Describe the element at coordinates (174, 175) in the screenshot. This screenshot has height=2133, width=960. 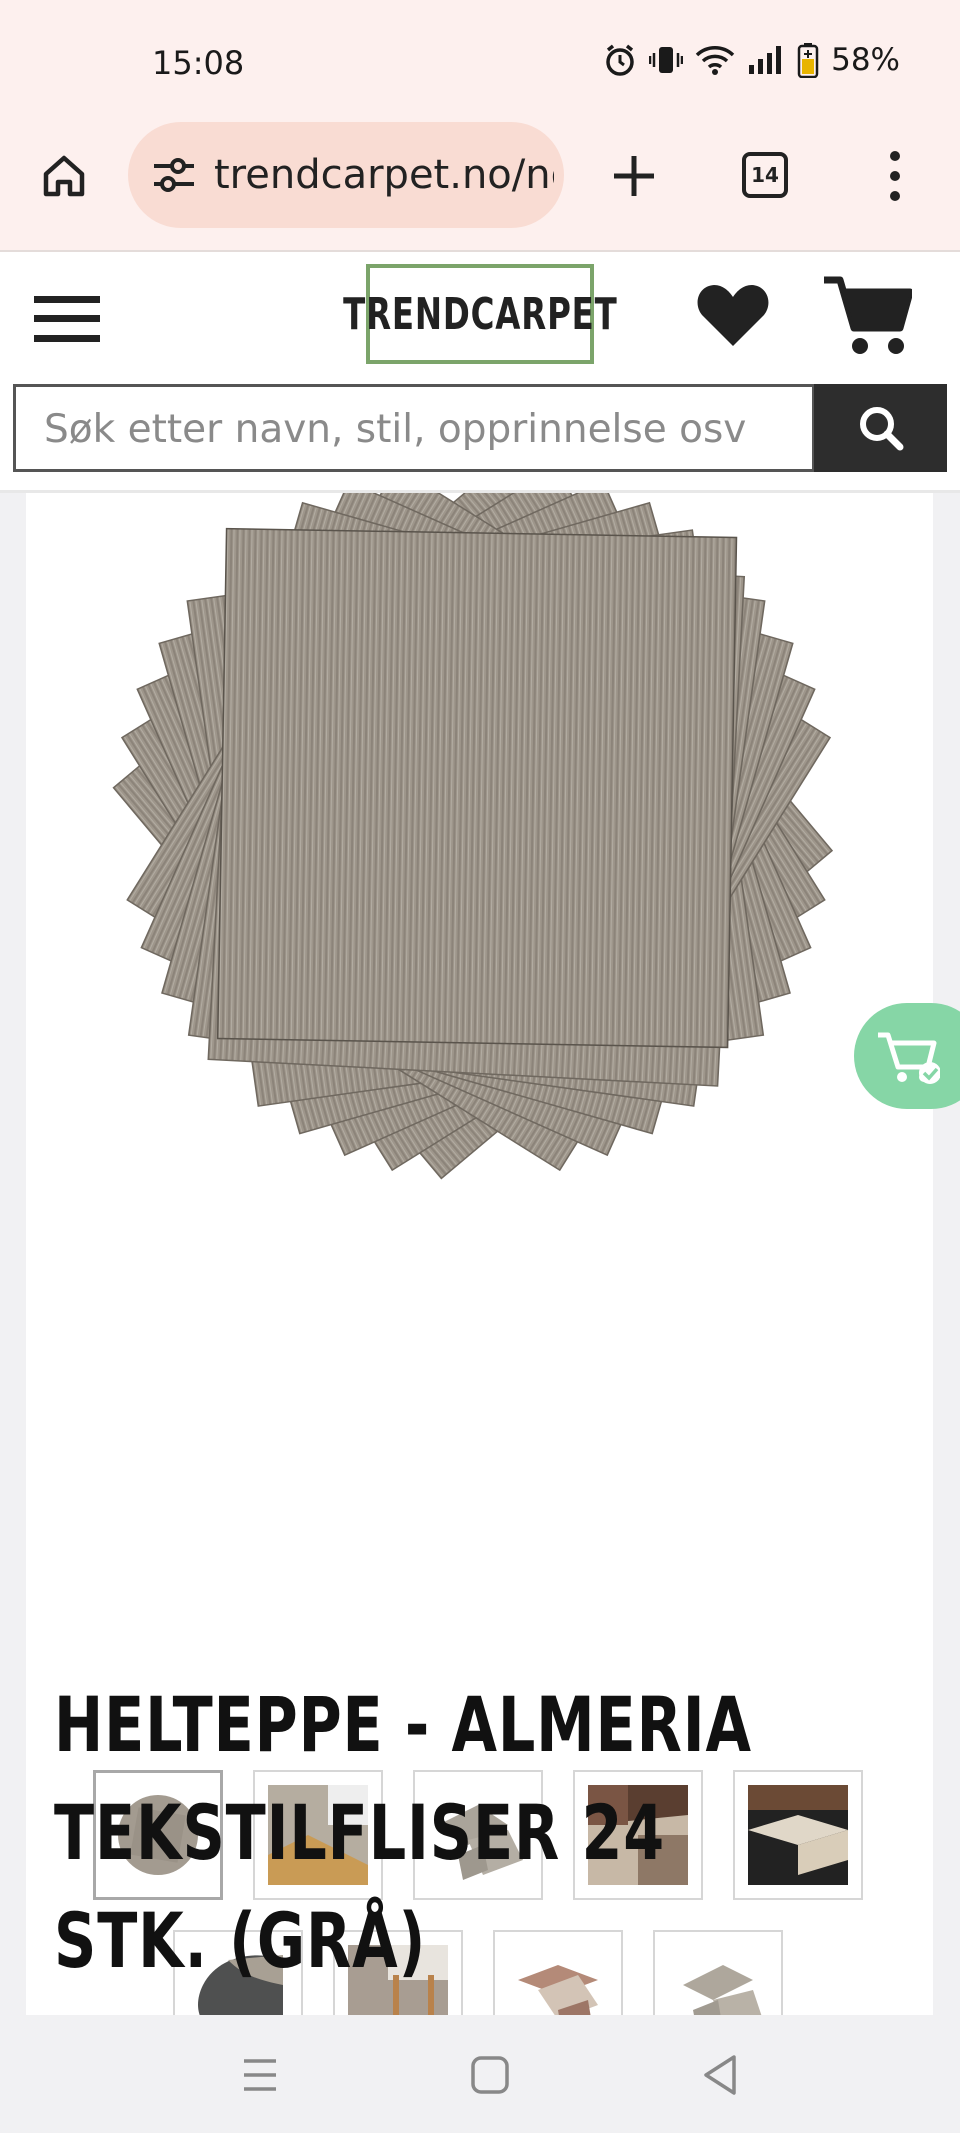
I see `site-settings-icon` at that location.